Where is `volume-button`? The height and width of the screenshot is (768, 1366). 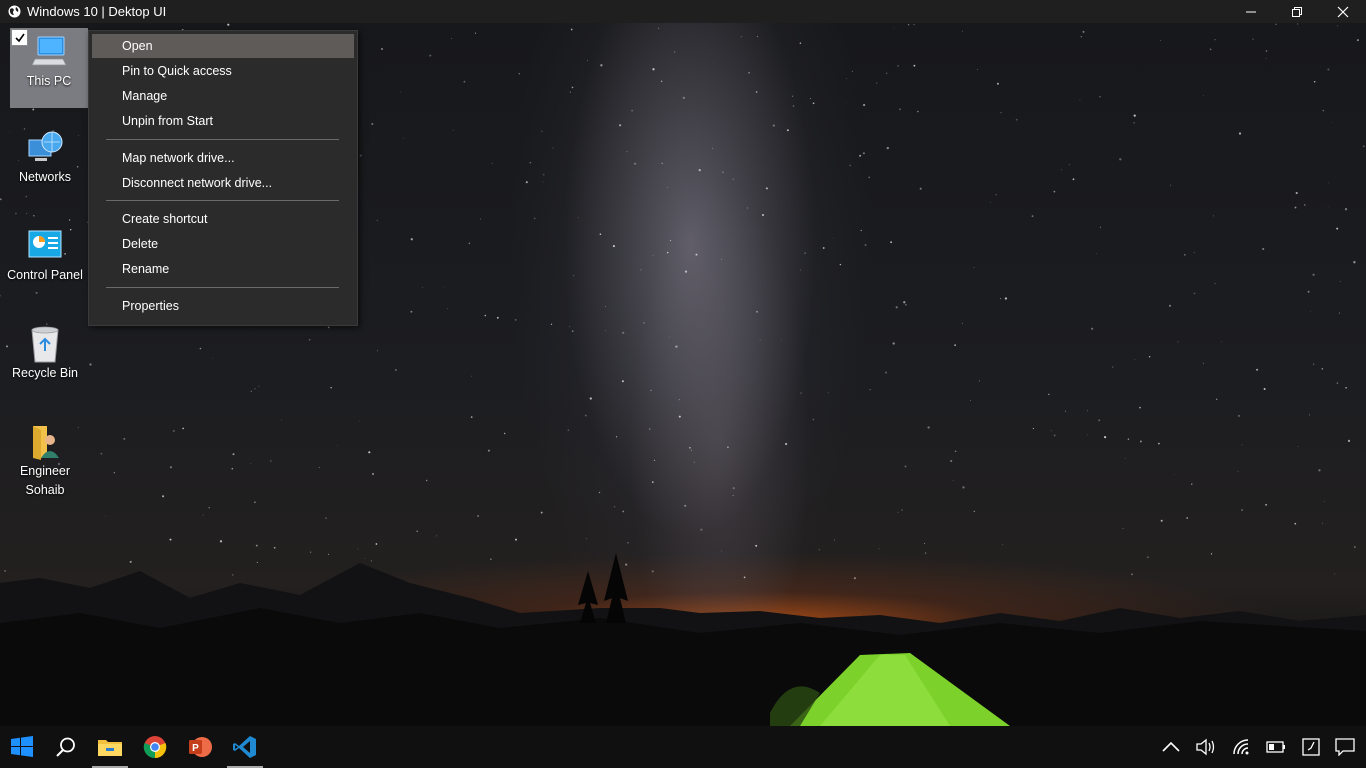 volume-button is located at coordinates (1206, 747).